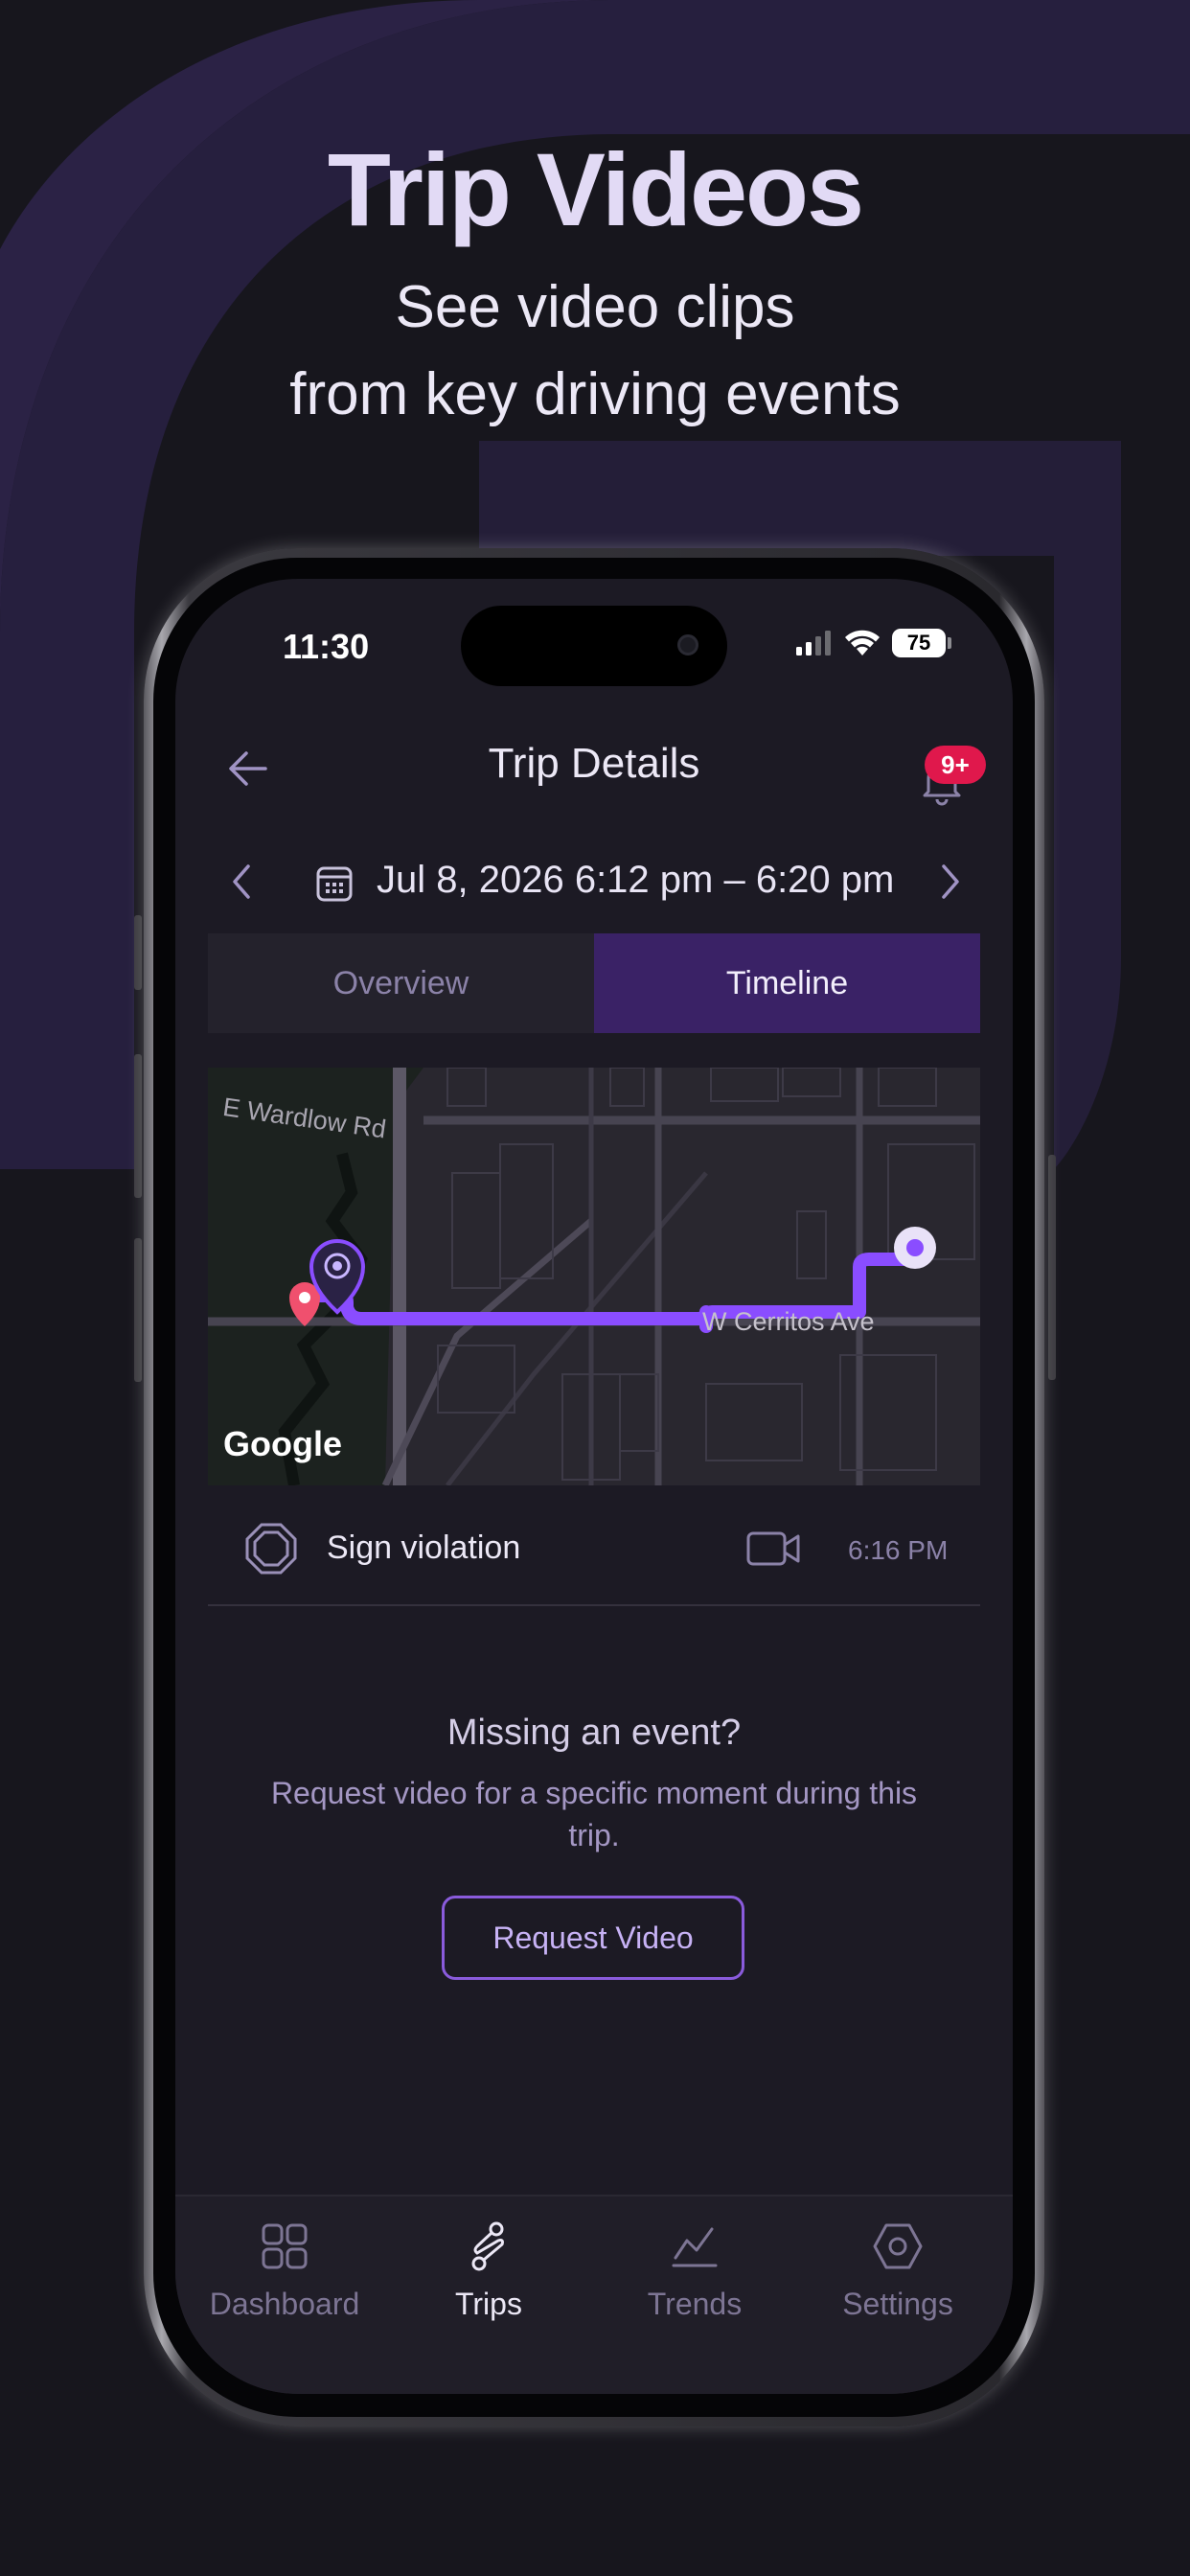  I want to click on dynamic-island, so click(594, 646).